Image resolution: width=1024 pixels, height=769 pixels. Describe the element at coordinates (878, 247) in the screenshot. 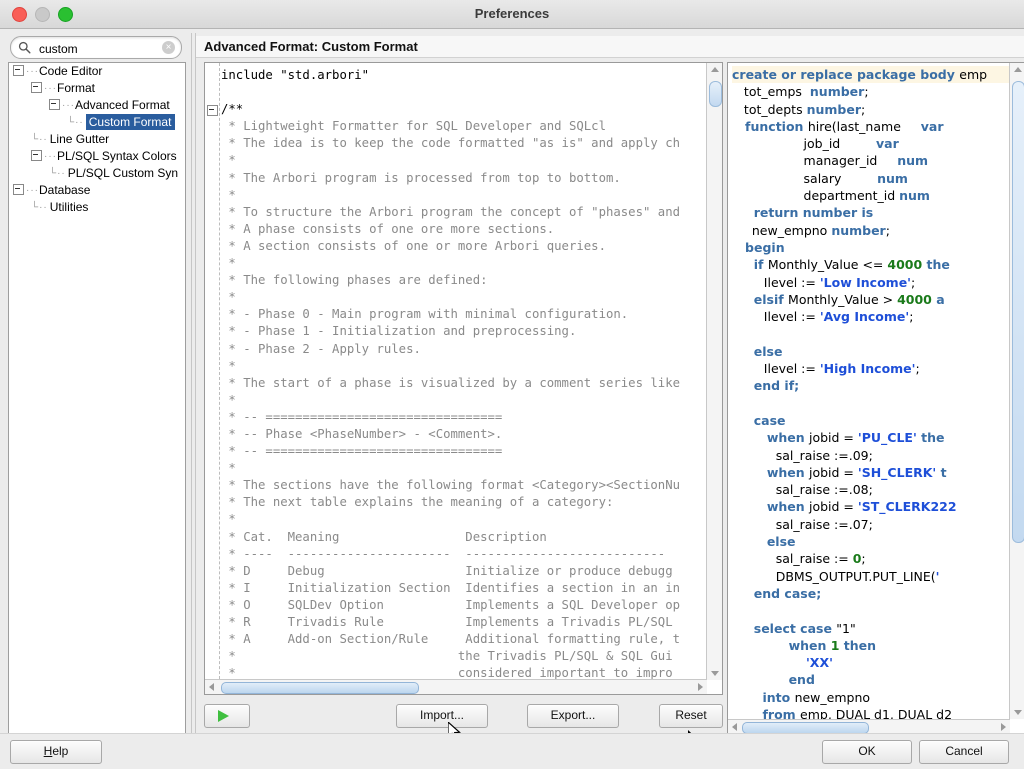

I see `preview-line: begin` at that location.